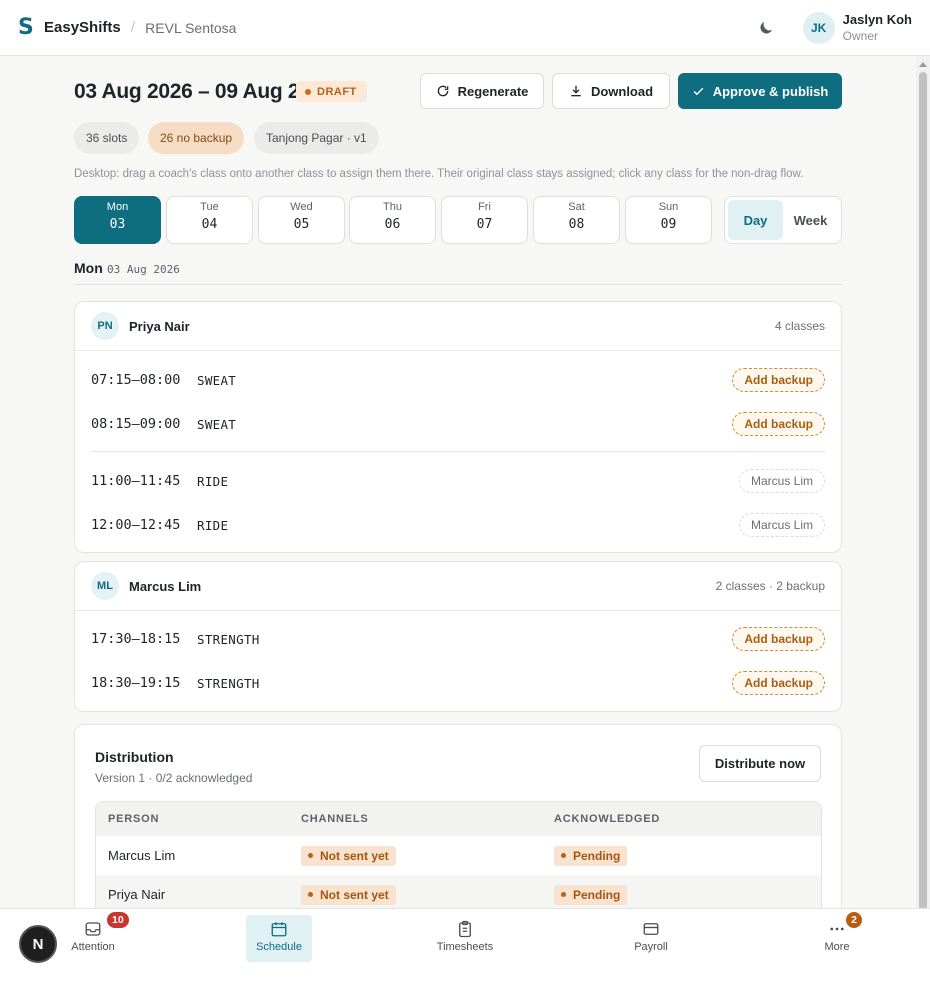 The height and width of the screenshot is (981, 930). Describe the element at coordinates (117, 207) in the screenshot. I see `day-name: Mon` at that location.